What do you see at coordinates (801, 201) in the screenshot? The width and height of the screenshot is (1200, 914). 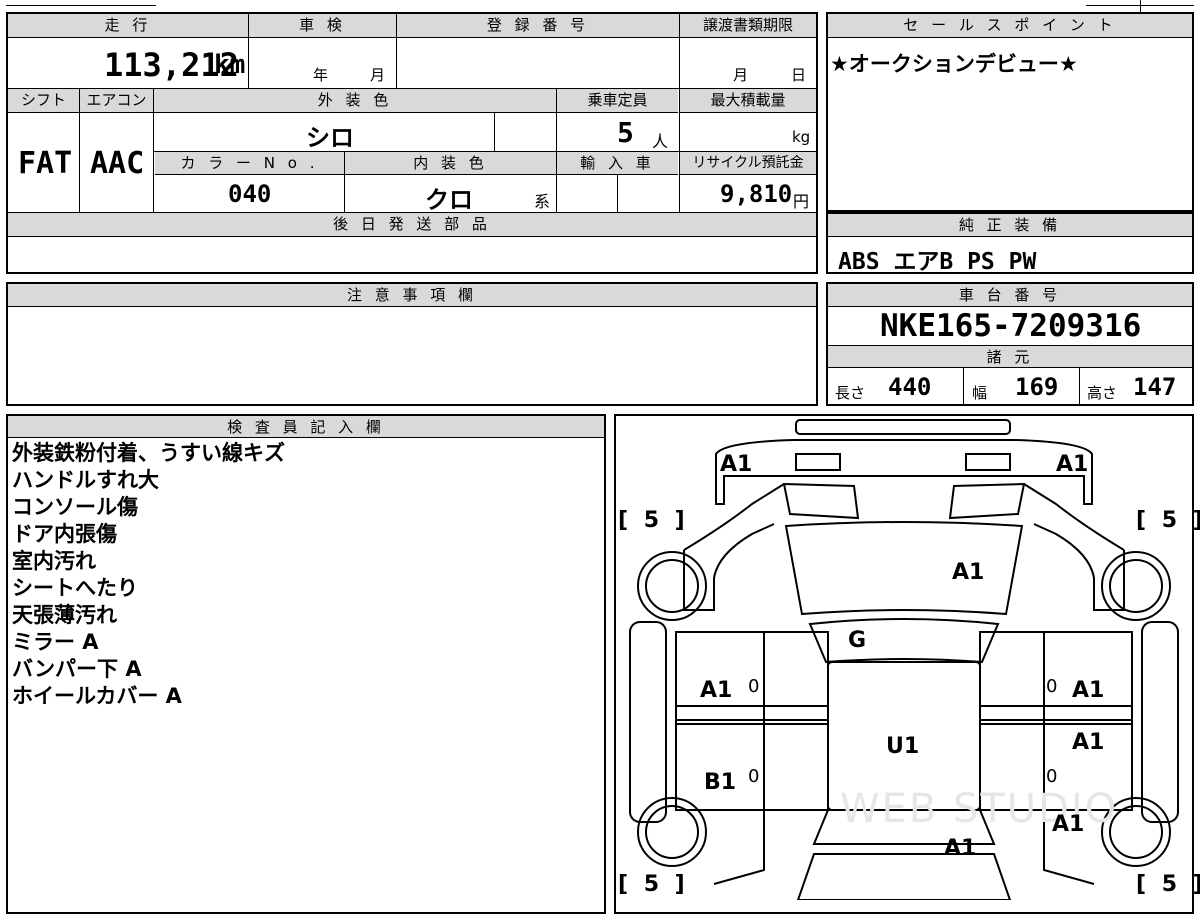 I see `recycle-unit: 円` at bounding box center [801, 201].